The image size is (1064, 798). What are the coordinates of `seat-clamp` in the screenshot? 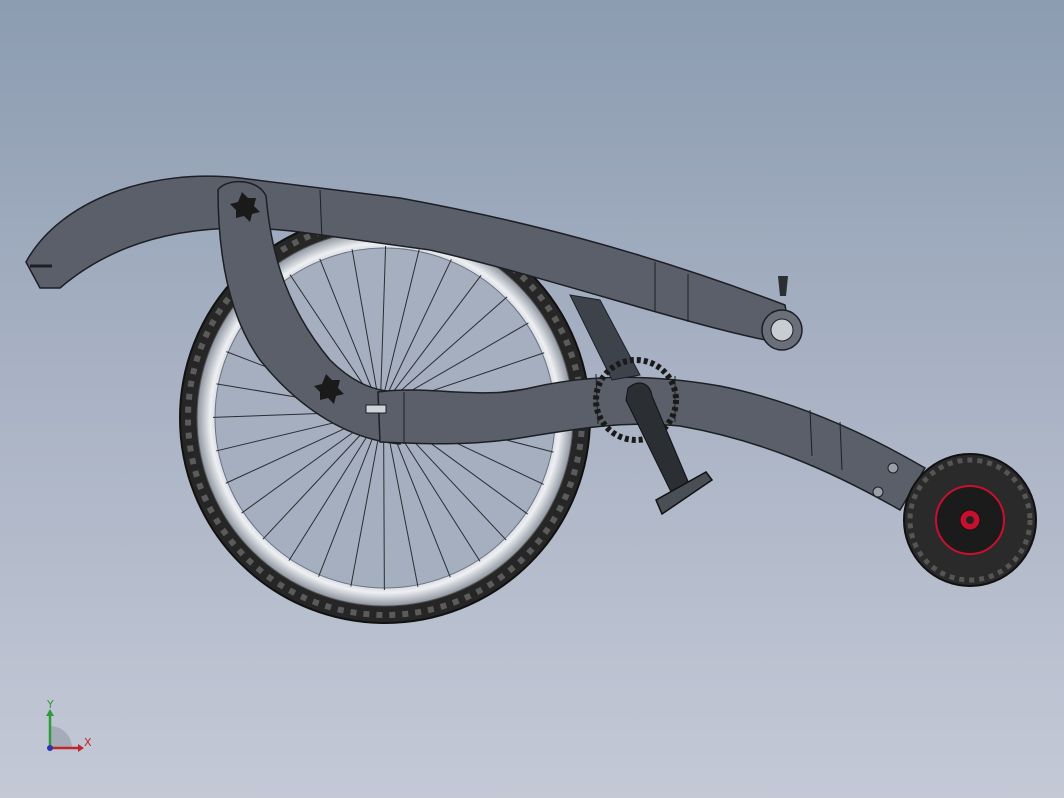 It's located at (783, 286).